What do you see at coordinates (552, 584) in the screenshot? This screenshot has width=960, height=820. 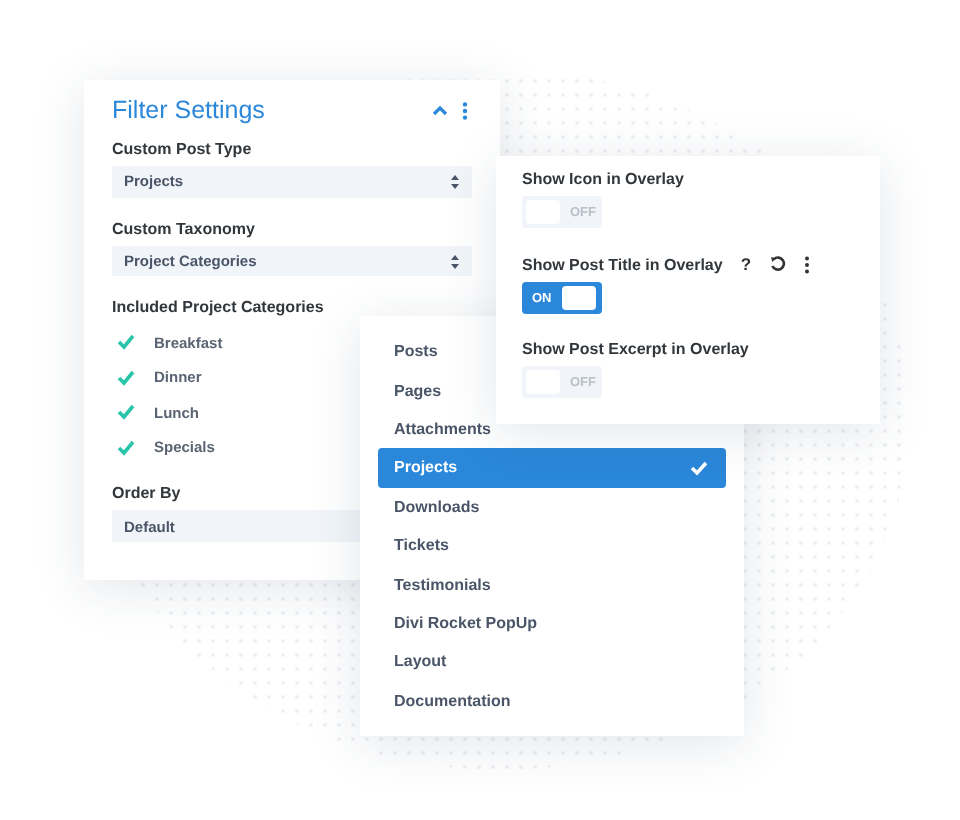 I see `menu-item: Testimonials` at bounding box center [552, 584].